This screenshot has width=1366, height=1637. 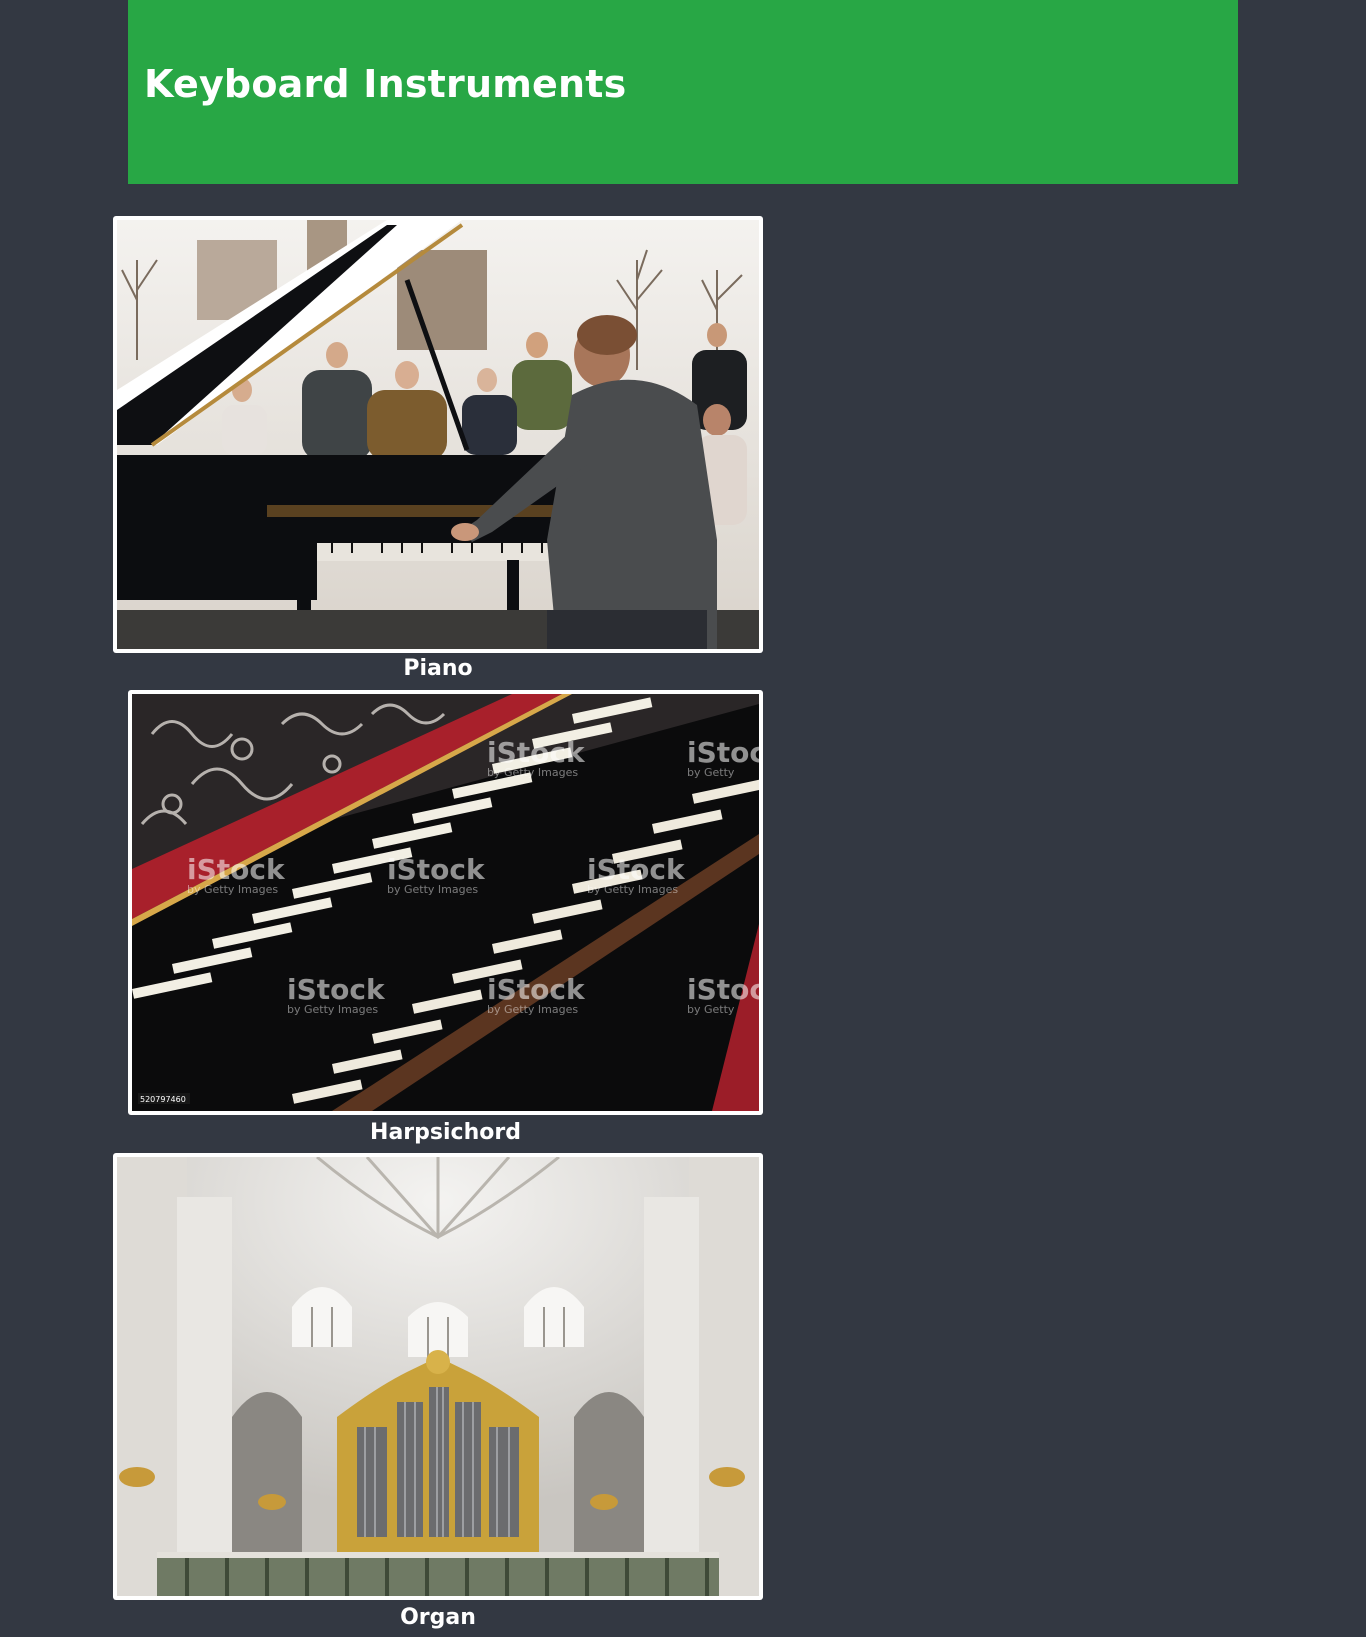 I want to click on watermark-text: iStock, so click(x=536, y=752).